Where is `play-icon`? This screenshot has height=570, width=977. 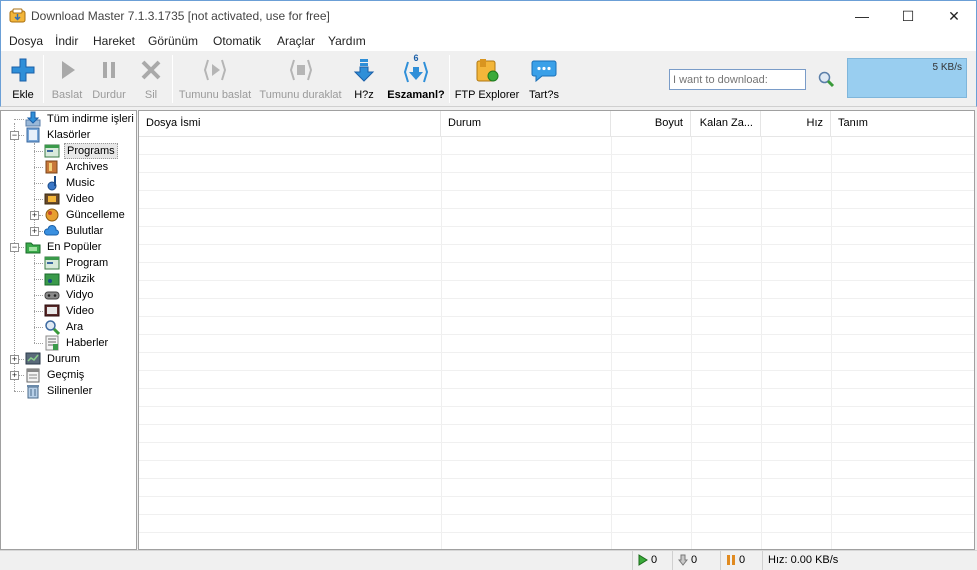
play-icon is located at coordinates (68, 70).